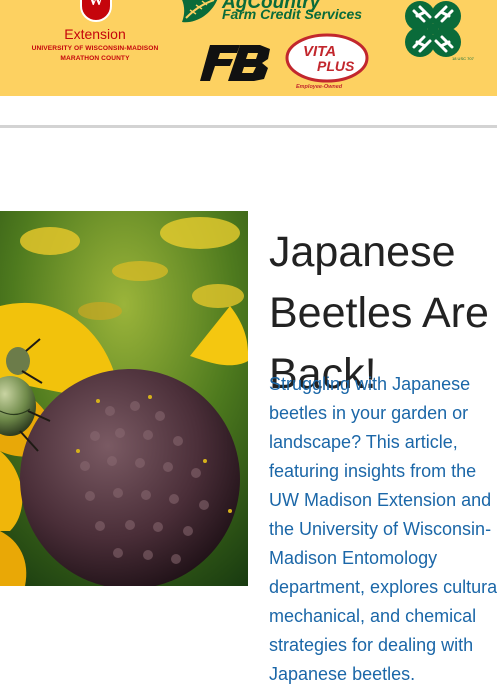 The image size is (497, 689). Describe the element at coordinates (200, 11) in the screenshot. I see `agcountry-leaf-icon` at that location.